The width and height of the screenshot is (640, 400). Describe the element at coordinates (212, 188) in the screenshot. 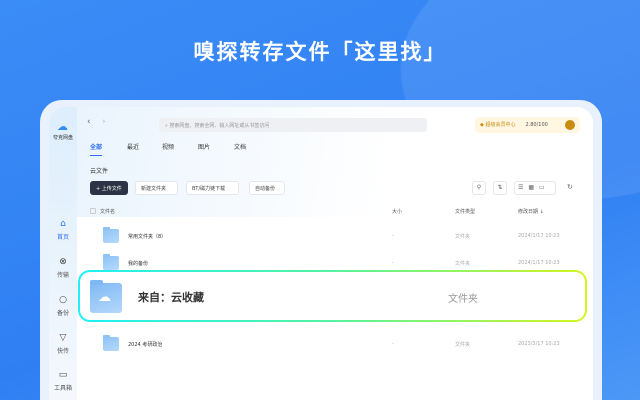

I see `bt-download-button: BT/磁力链下载` at that location.